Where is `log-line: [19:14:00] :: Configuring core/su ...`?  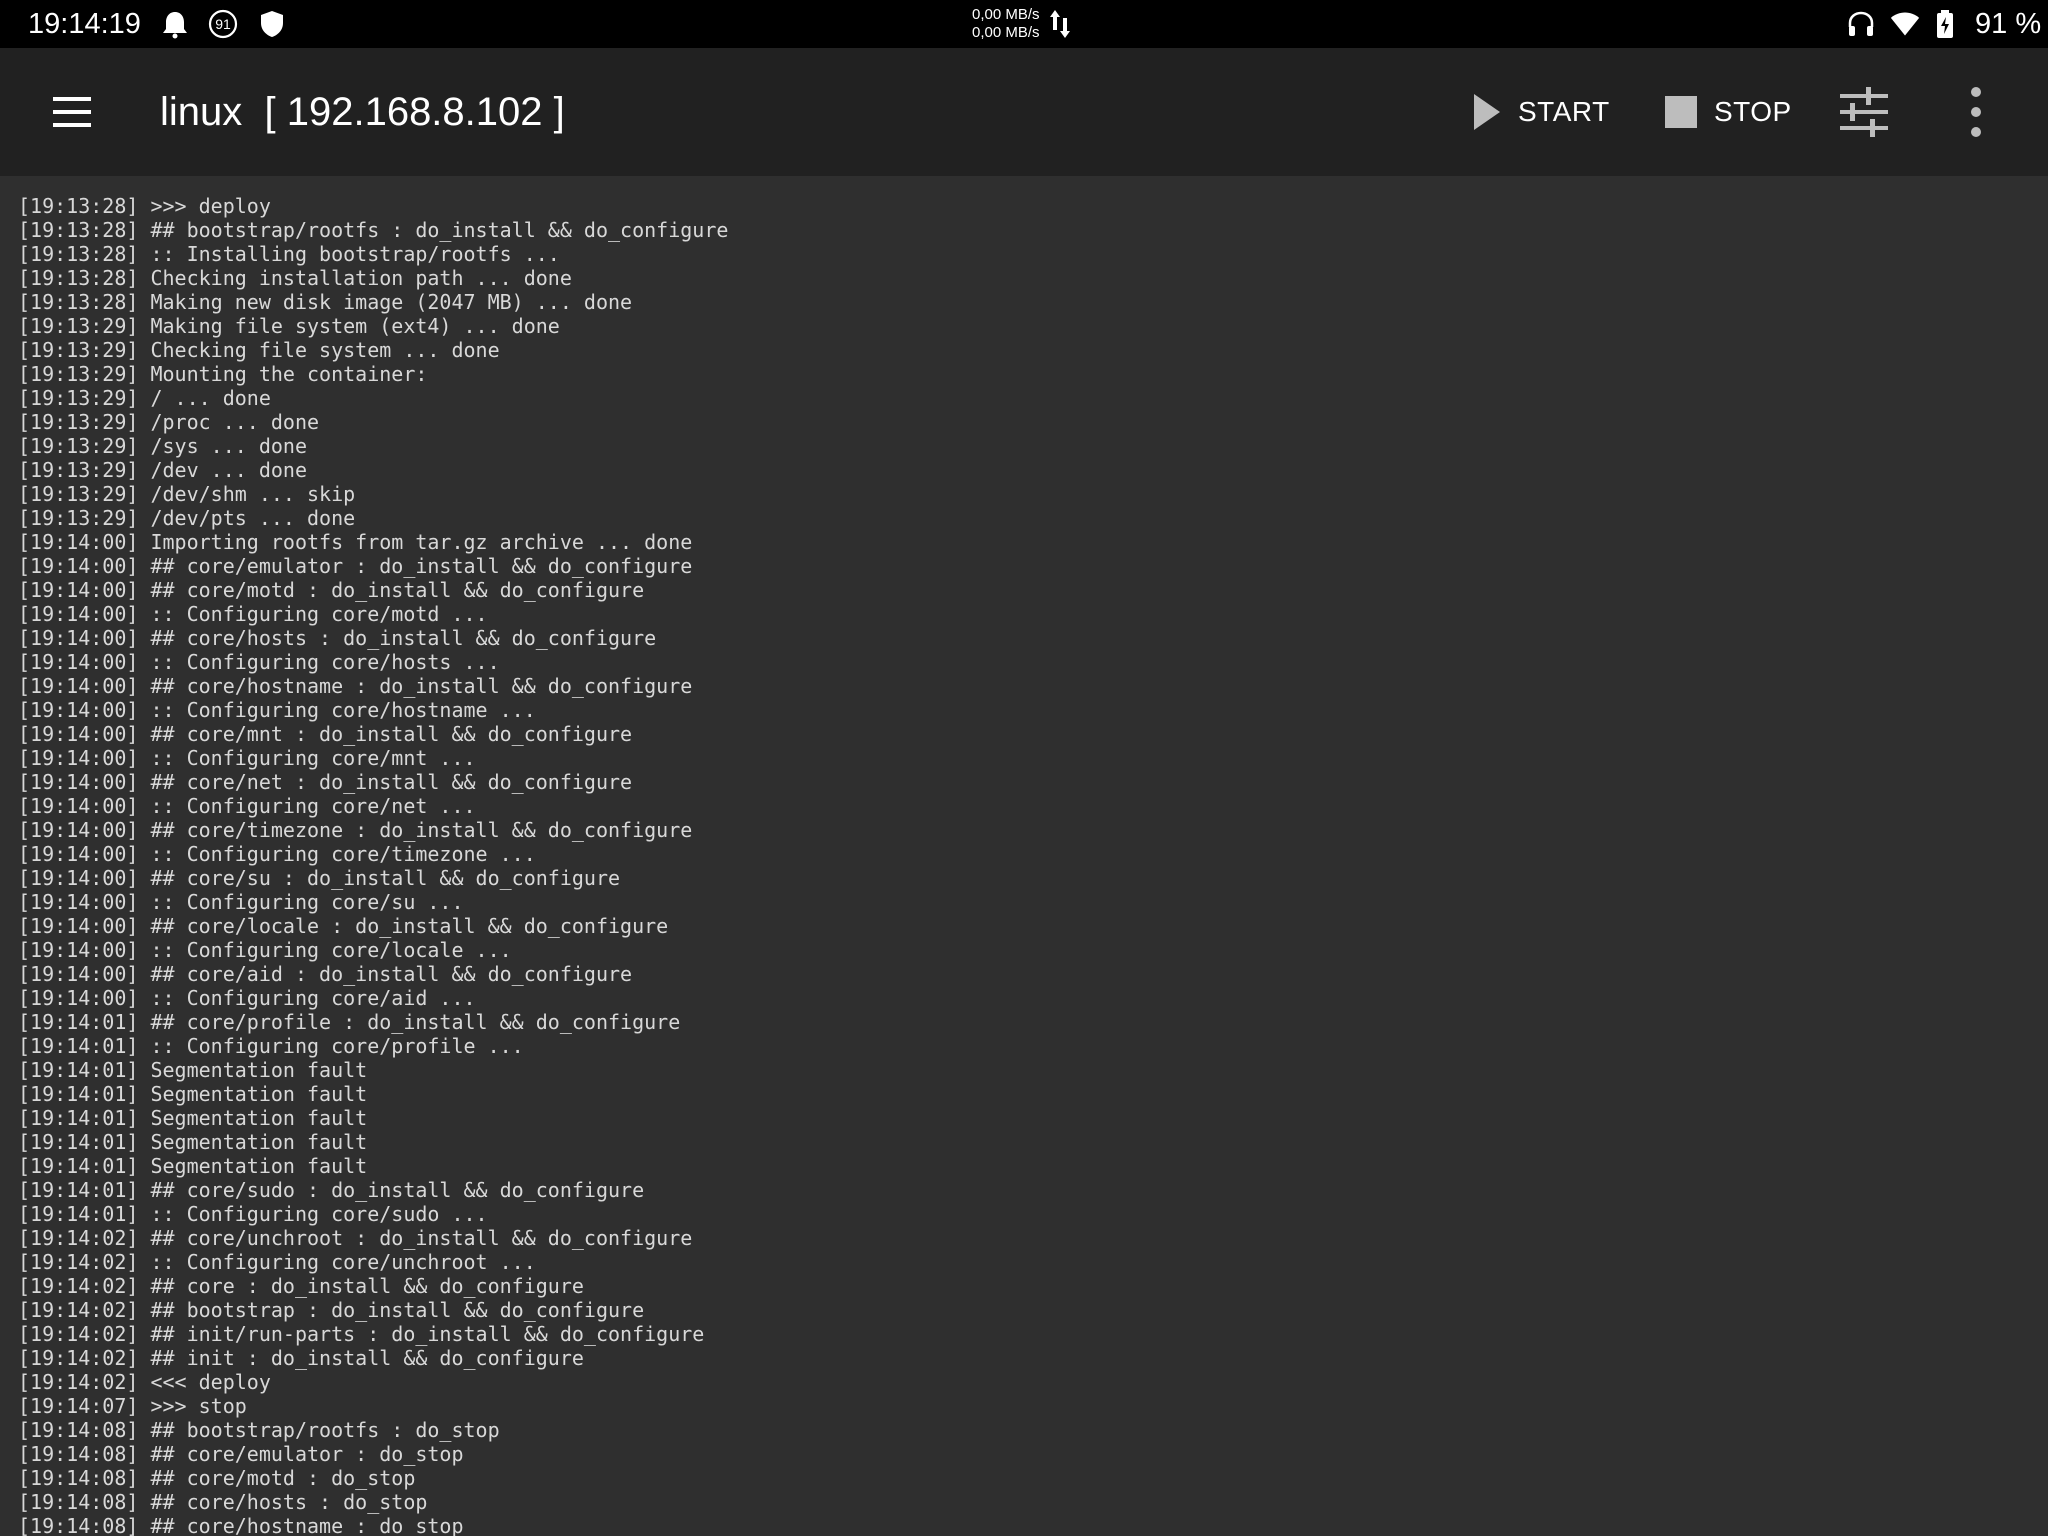
log-line: [19:14:00] :: Configuring core/su ... is located at coordinates (241, 902).